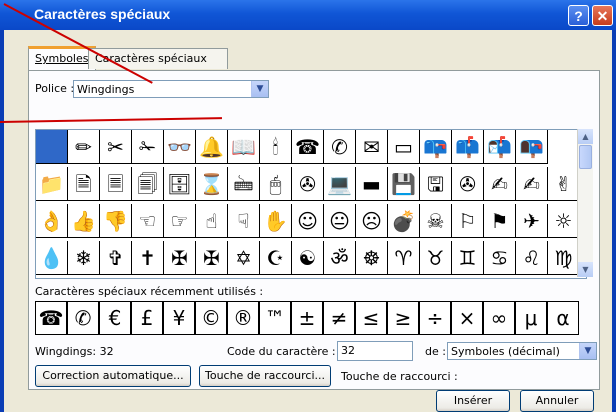  Describe the element at coordinates (243, 318) in the screenshot. I see `recent-symbol-cell: ®` at that location.